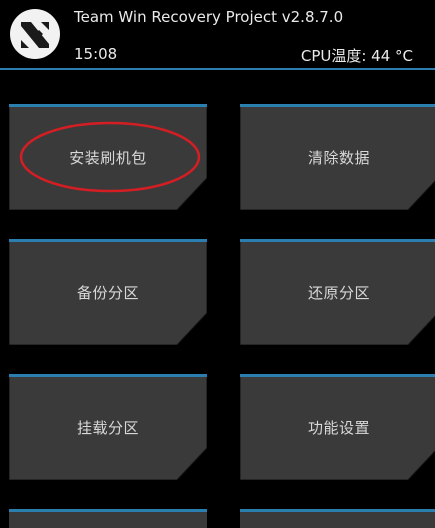 This screenshot has height=528, width=435. I want to click on twrp-logo-icon, so click(35, 34).